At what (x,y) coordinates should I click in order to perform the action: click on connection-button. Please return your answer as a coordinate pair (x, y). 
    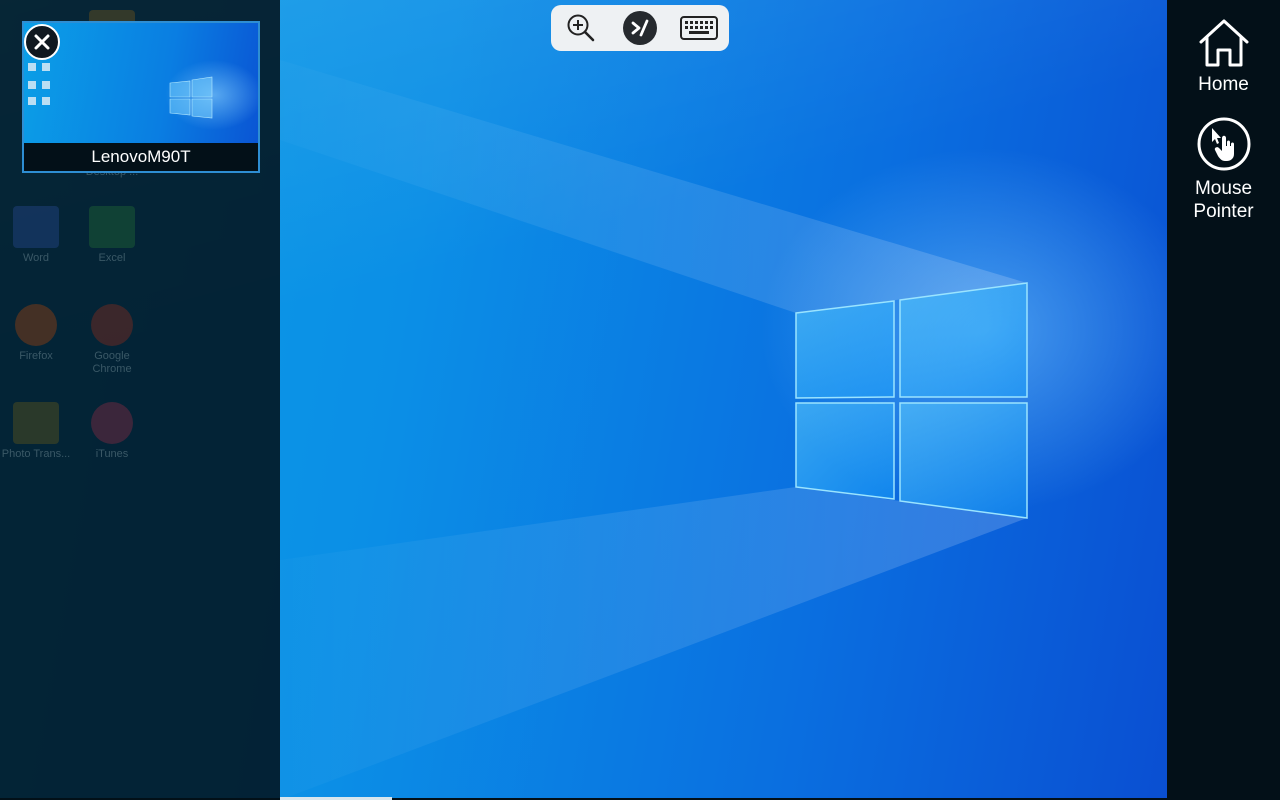
    Looking at the image, I should click on (640, 28).